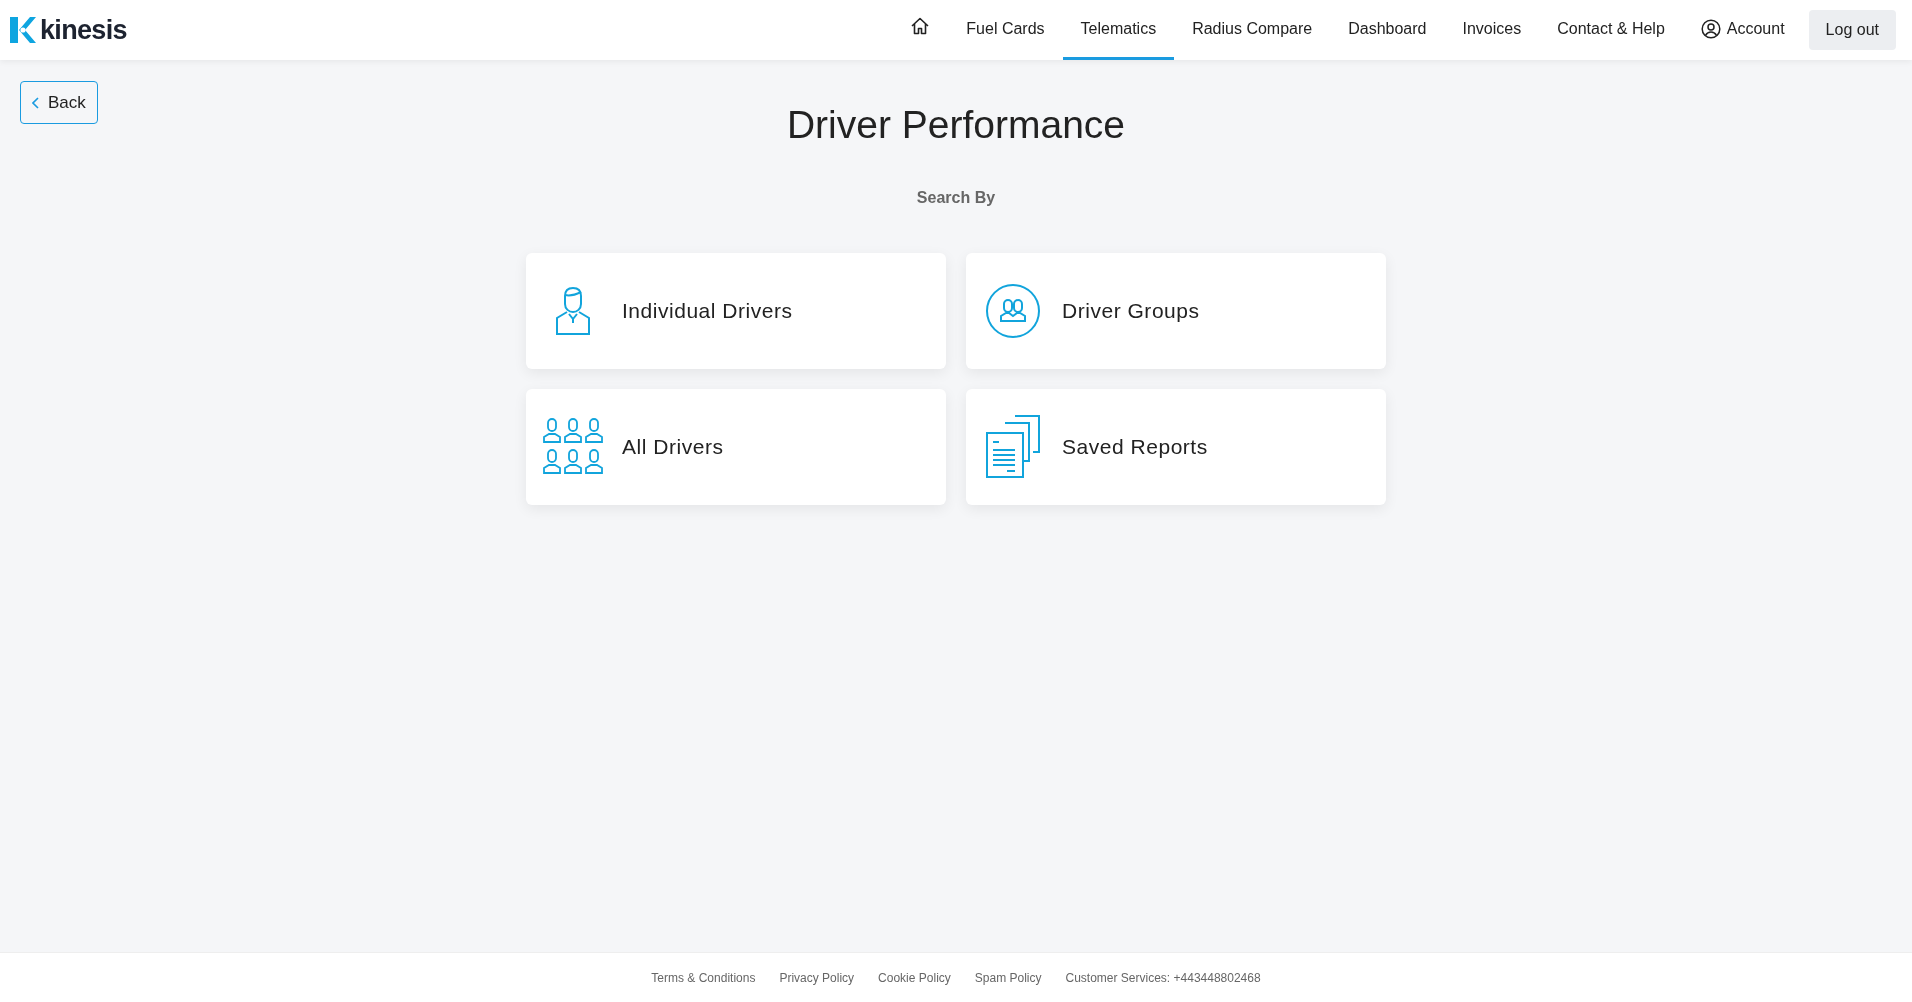 The image size is (1912, 1002). I want to click on footer-link: Cookie Policy, so click(914, 977).